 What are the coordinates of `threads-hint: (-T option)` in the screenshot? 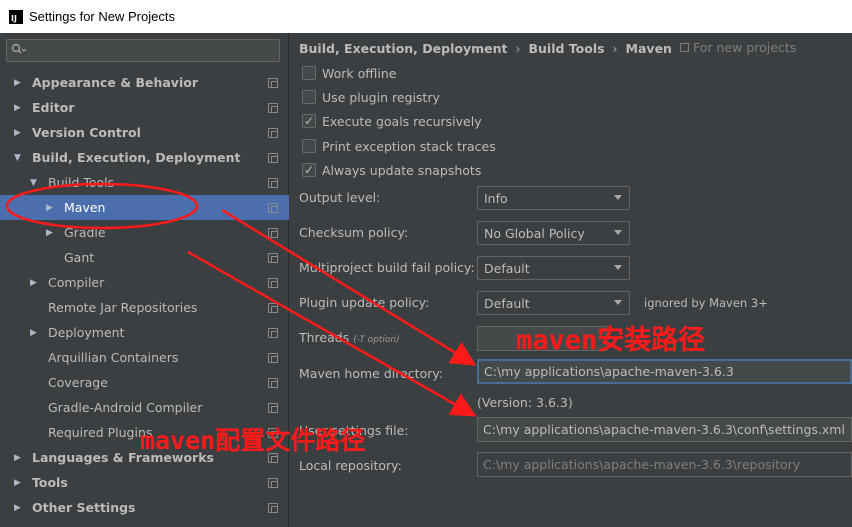 It's located at (376, 340).